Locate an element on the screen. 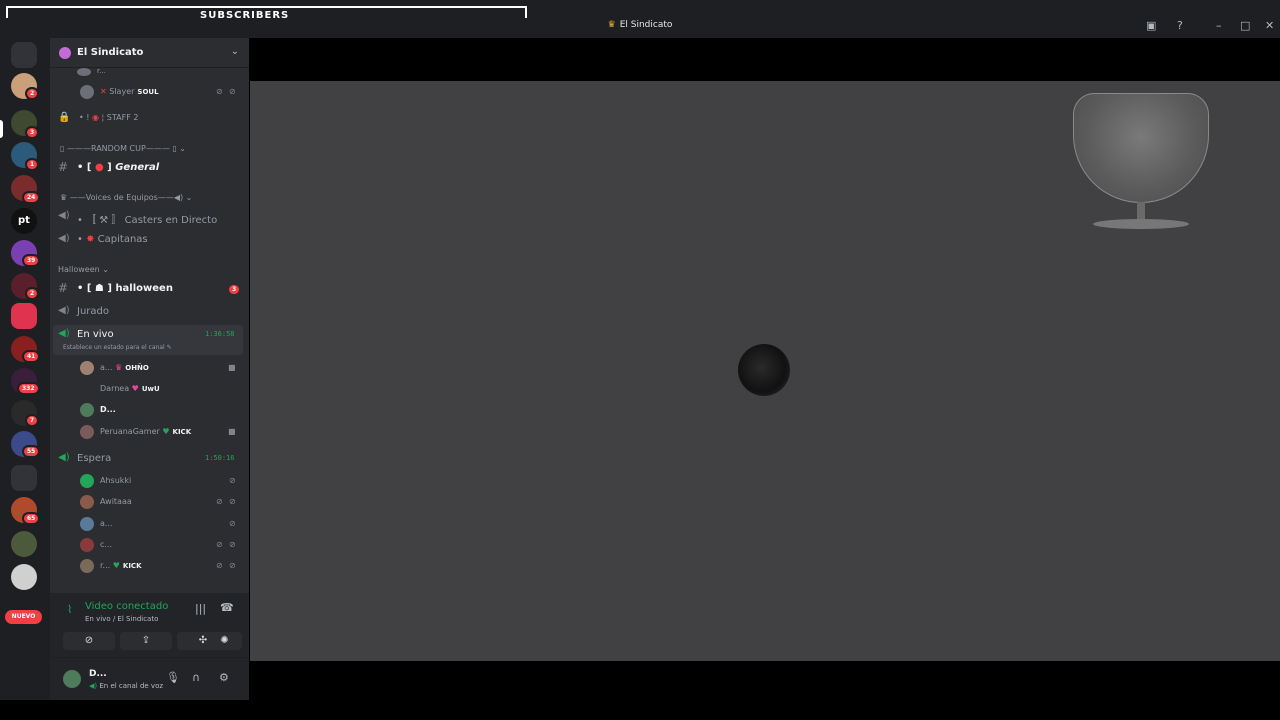 The height and width of the screenshot is (720, 1280). channel-name: • [ ● ] General is located at coordinates (118, 167).